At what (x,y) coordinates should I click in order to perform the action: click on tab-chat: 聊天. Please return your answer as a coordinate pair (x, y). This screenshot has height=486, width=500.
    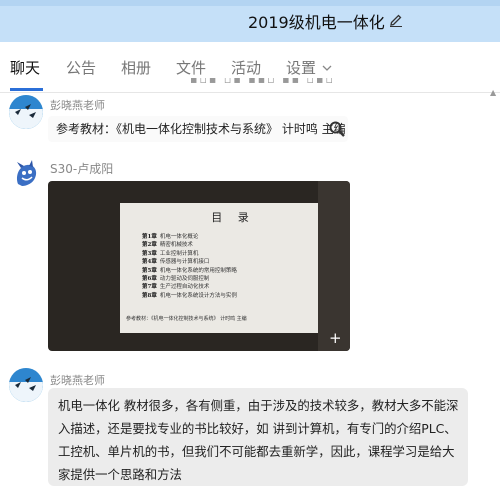
    Looking at the image, I should click on (25, 67).